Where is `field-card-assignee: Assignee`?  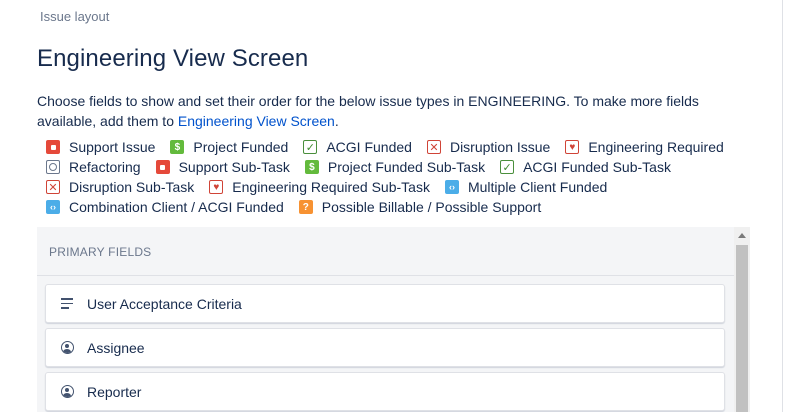
field-card-assignee: Assignee is located at coordinates (385, 347).